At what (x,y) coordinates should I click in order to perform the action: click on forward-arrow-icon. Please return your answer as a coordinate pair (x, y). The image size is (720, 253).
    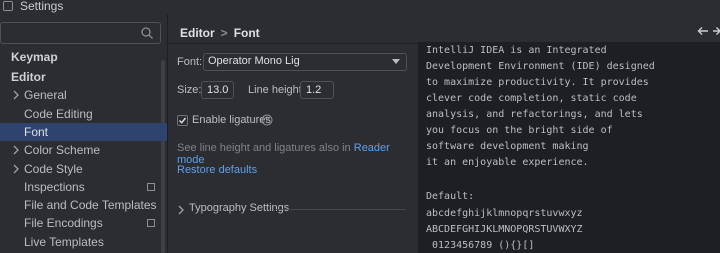
    Looking at the image, I should click on (716, 31).